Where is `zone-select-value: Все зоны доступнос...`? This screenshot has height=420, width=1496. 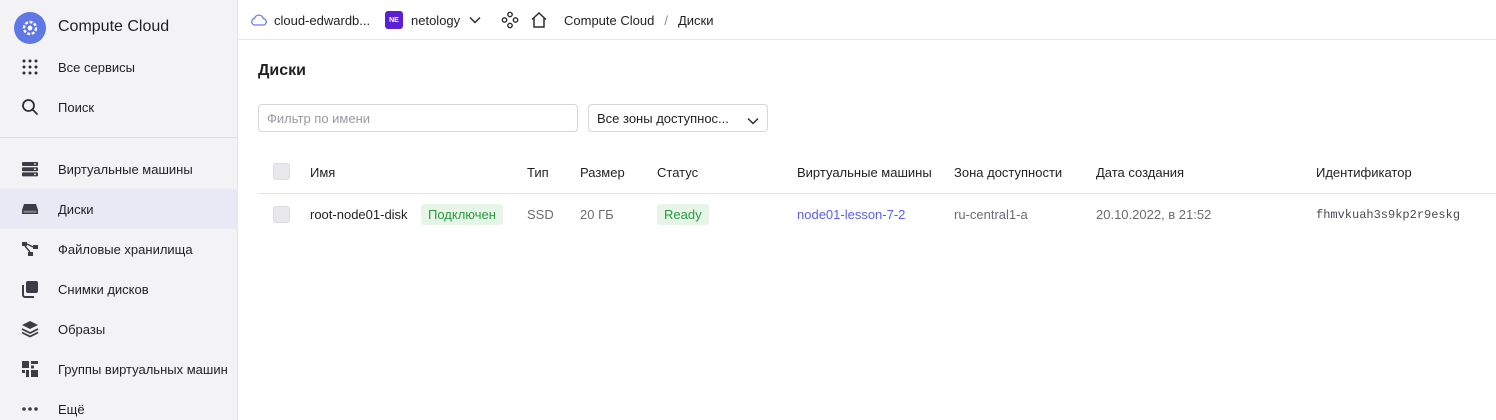 zone-select-value: Все зоны доступнос... is located at coordinates (663, 118).